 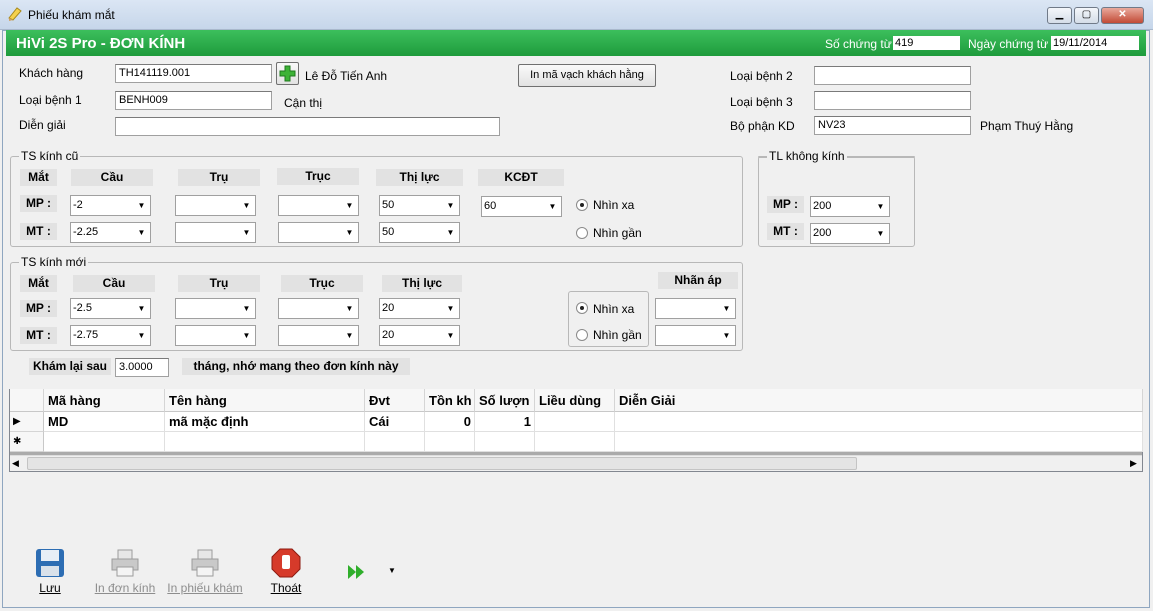 What do you see at coordinates (395, 422) in the screenshot?
I see `table-cell-dvt: Cái` at bounding box center [395, 422].